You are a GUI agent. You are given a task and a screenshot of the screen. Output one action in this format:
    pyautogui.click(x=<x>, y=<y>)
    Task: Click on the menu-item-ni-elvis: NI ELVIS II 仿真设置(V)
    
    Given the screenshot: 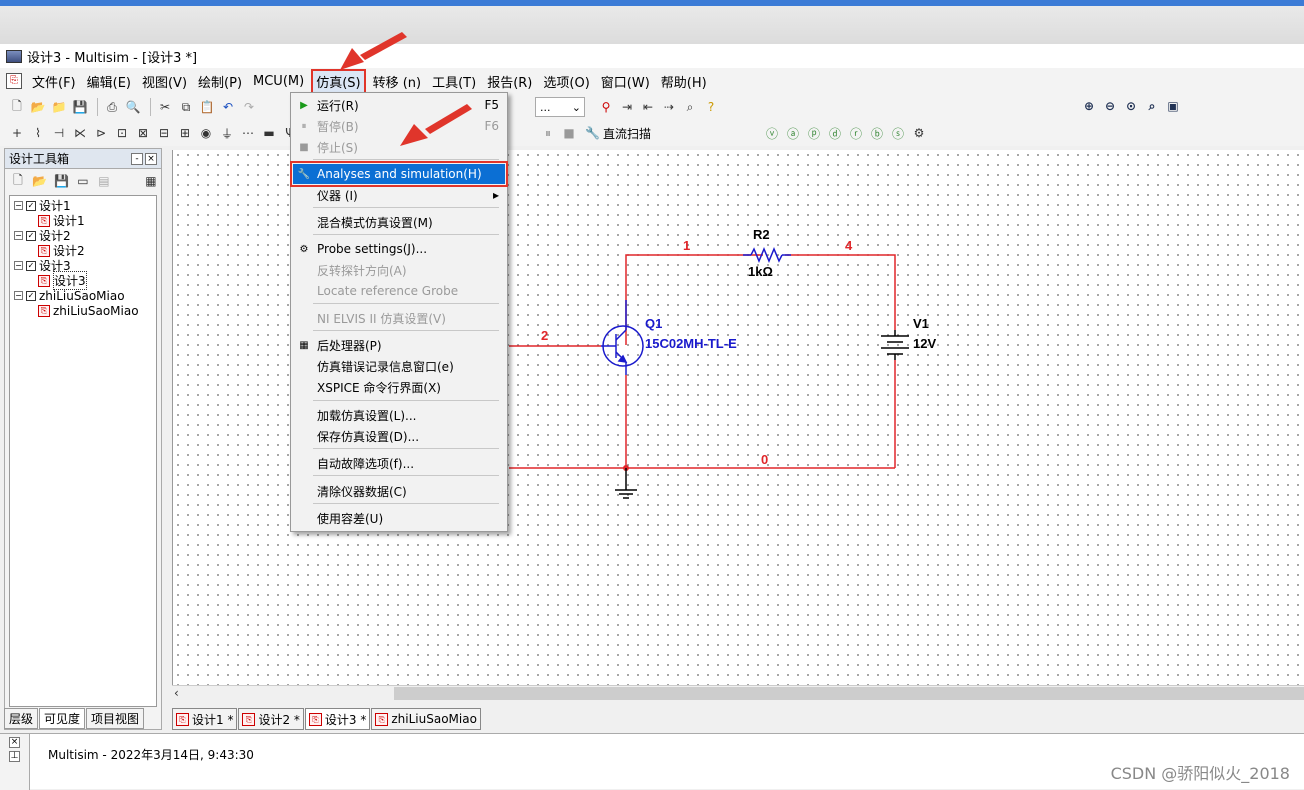 What is the action you would take?
    pyautogui.click(x=399, y=318)
    